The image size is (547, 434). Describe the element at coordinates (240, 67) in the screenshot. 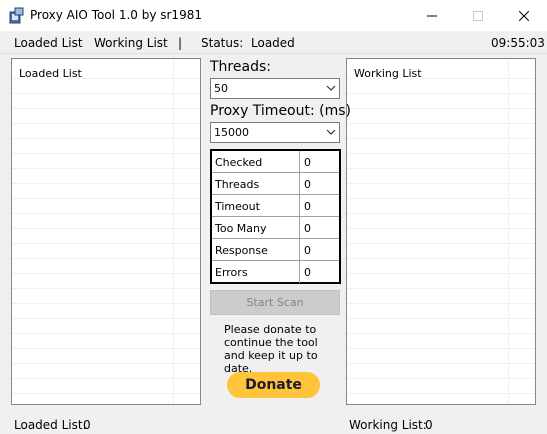

I see `threads-label: Threads:` at that location.